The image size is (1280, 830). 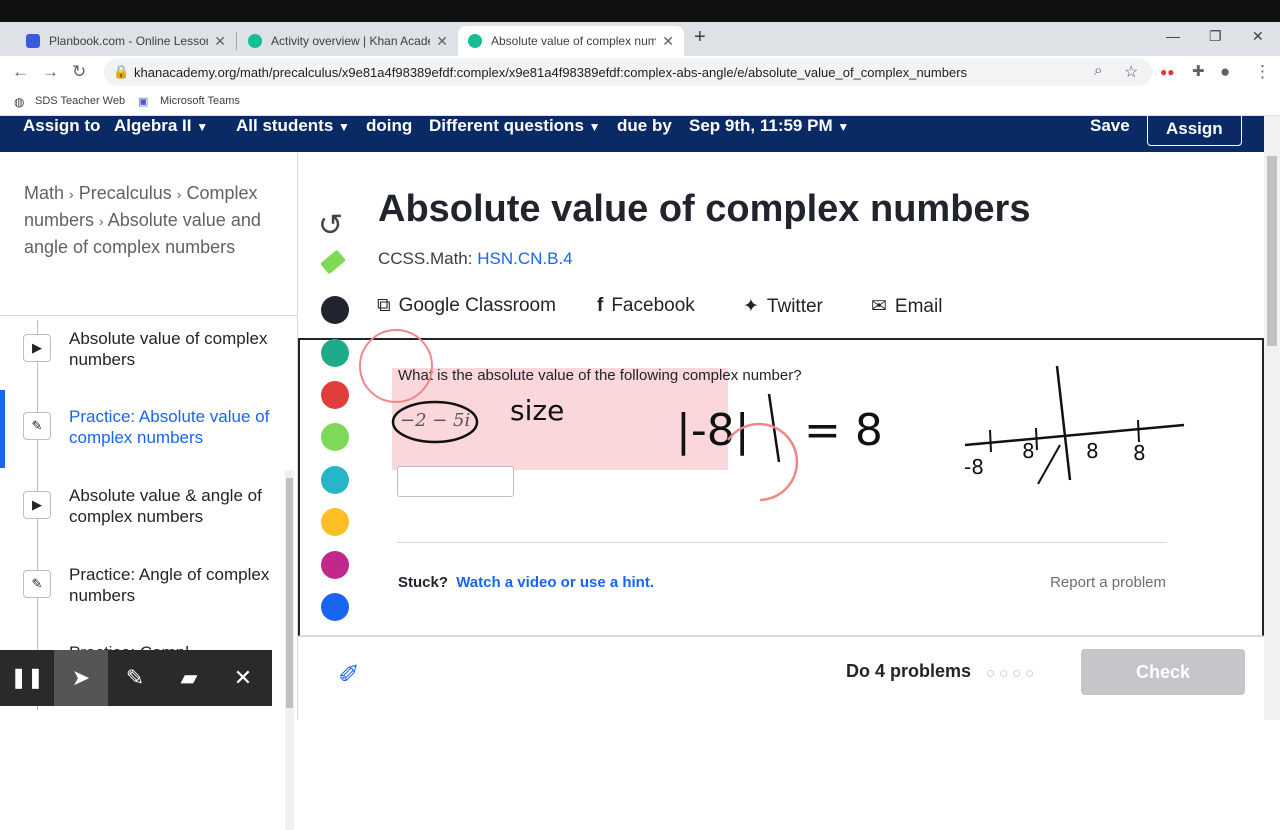 I want to click on color-swatch-yellow, so click(x=335, y=522).